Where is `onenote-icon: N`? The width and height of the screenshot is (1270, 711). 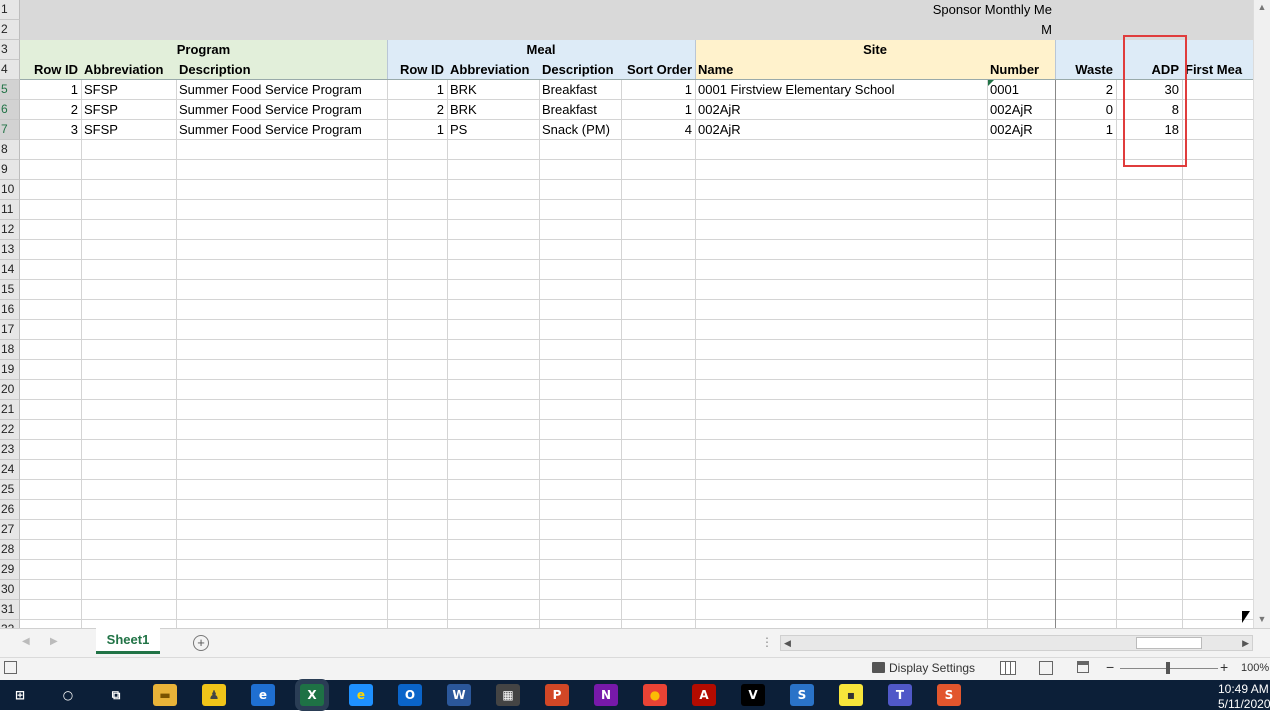
onenote-icon: N is located at coordinates (606, 695).